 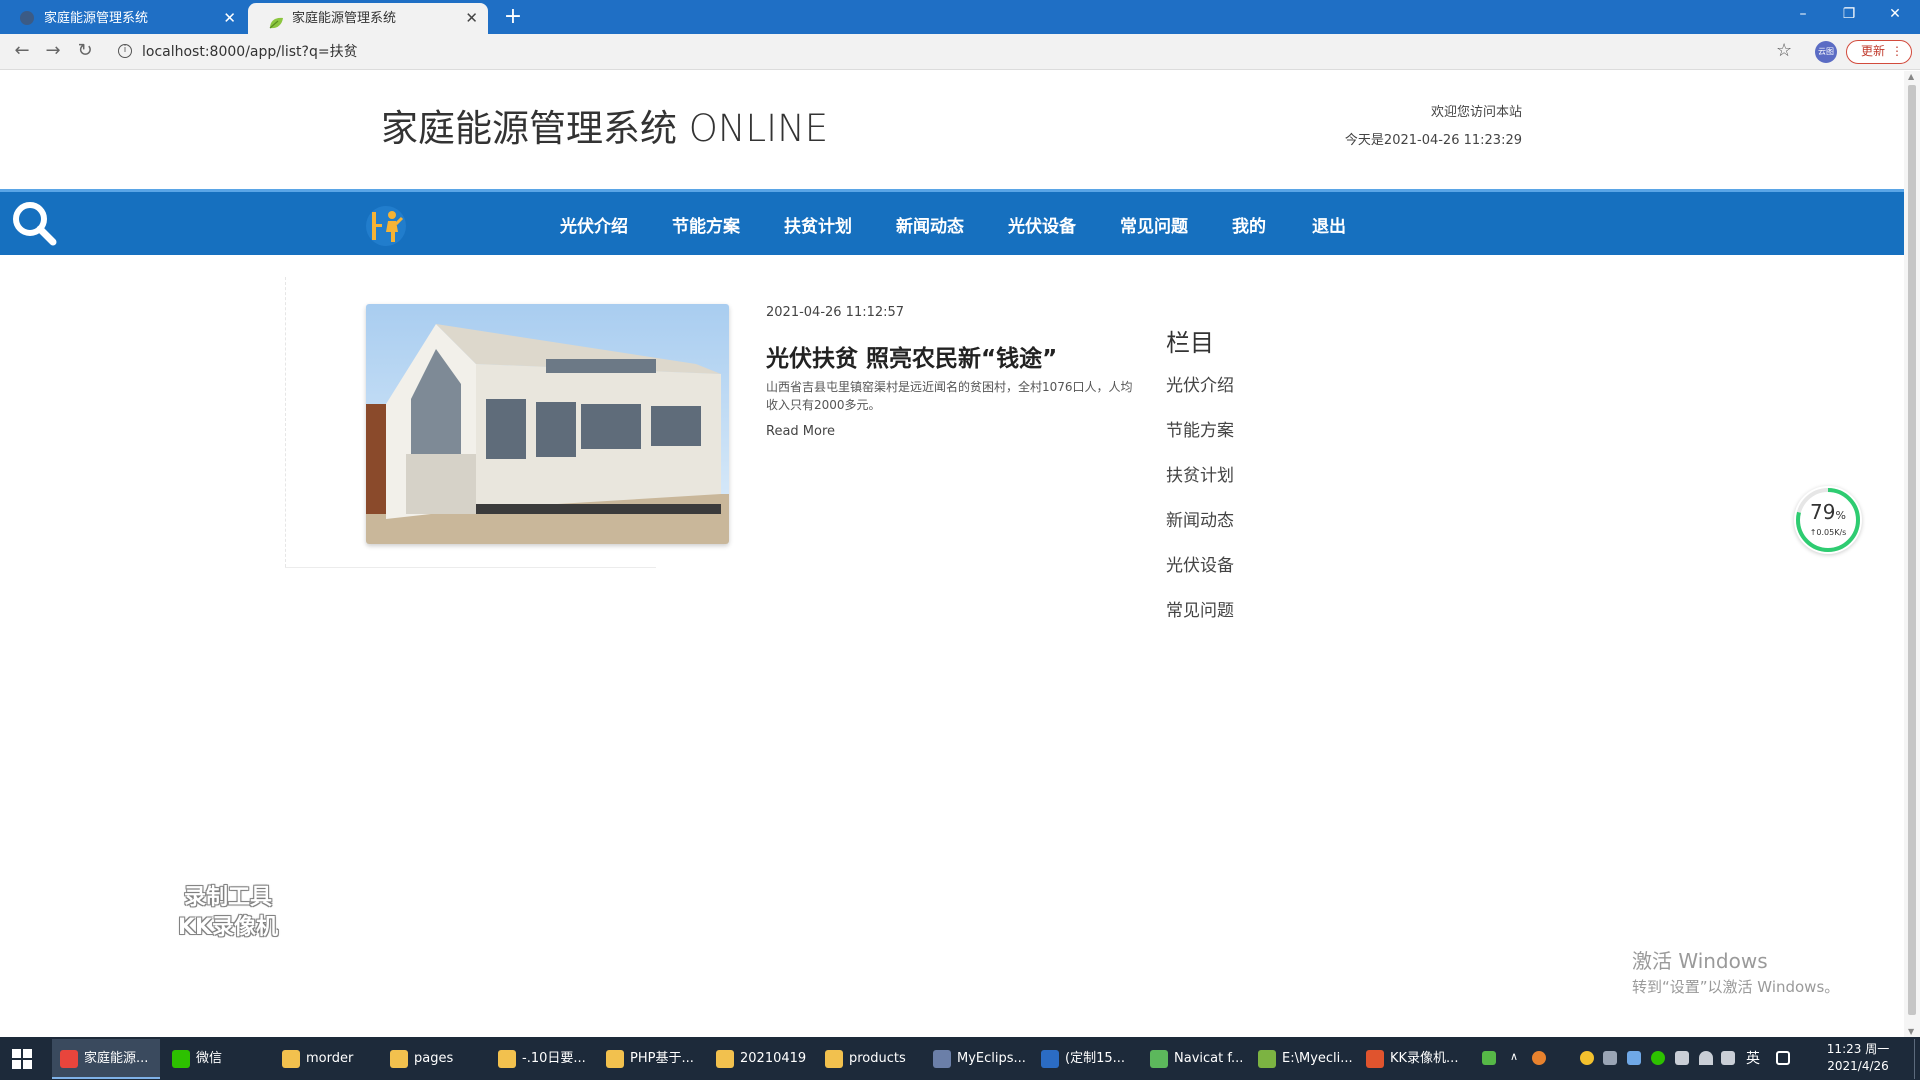 What do you see at coordinates (1826, 52) in the screenshot?
I see `profile-avatar: 云图` at bounding box center [1826, 52].